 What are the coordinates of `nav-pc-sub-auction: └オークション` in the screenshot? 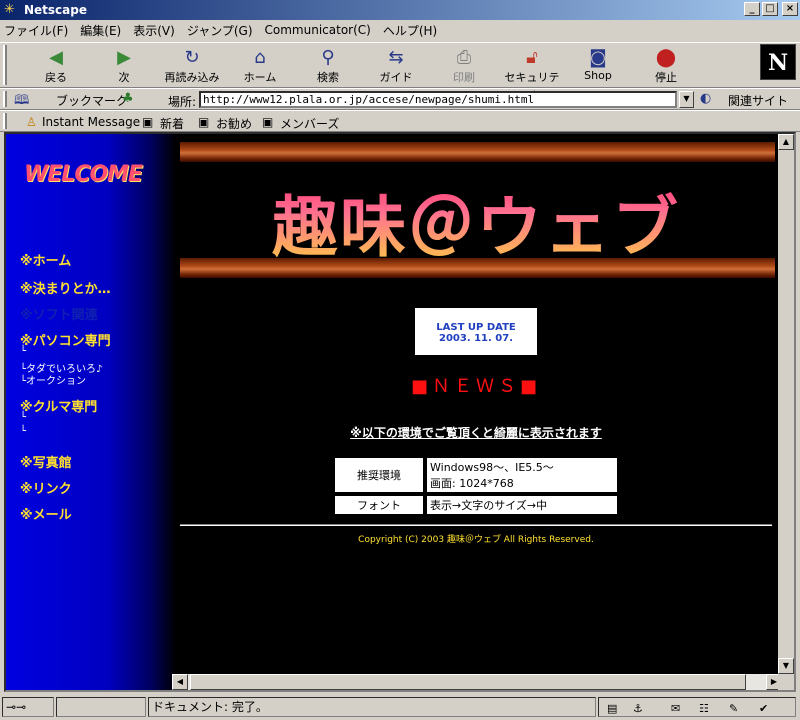 It's located at (53, 379).